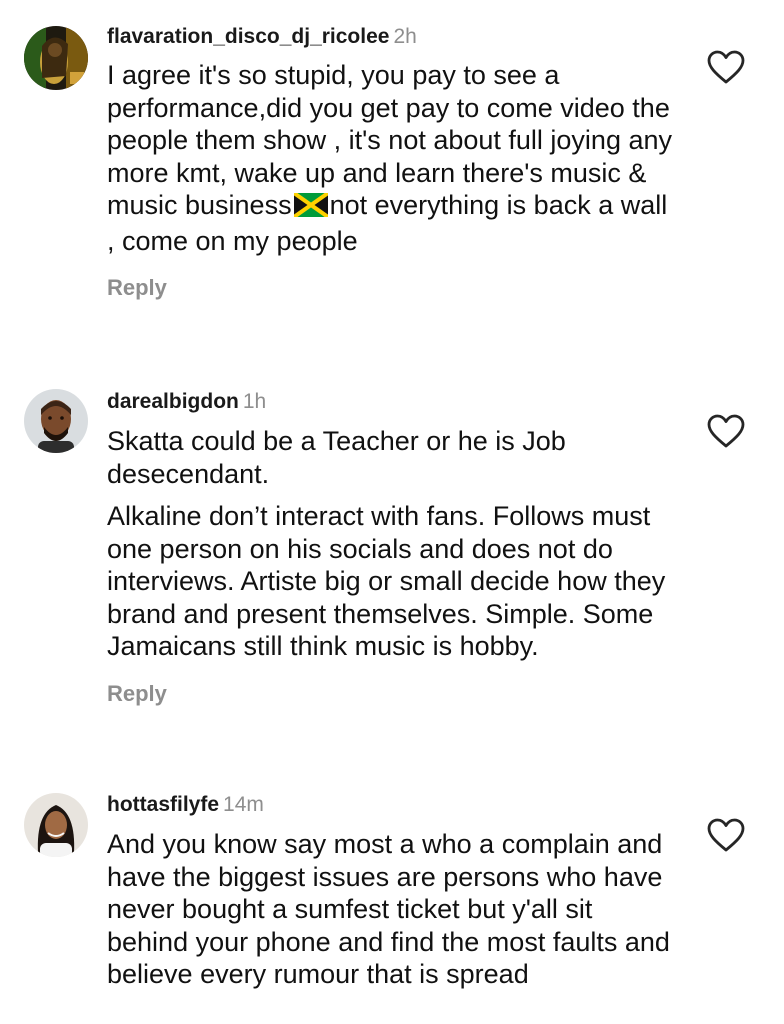 The width and height of the screenshot is (784, 1024). What do you see at coordinates (310, 208) in the screenshot?
I see `jamaica-flag-icon` at bounding box center [310, 208].